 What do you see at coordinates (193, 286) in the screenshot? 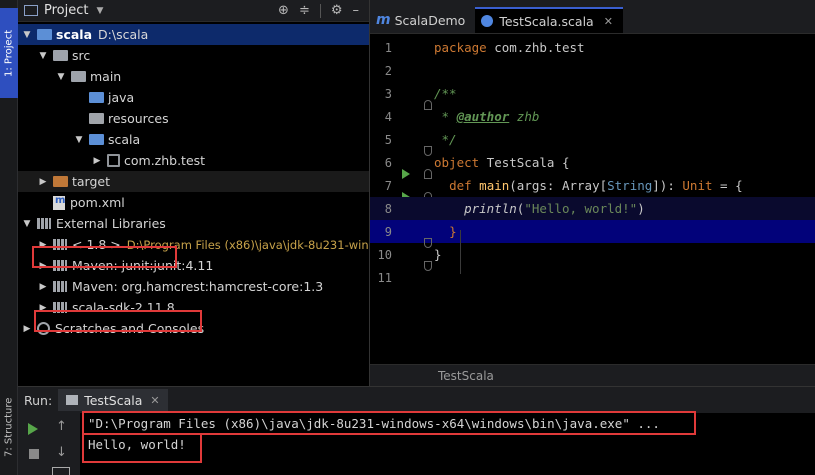
I see `tree-item-maven-hamcrest: ▶ Maven: org.hamcrest:hamcrest-core:1.3` at bounding box center [193, 286].